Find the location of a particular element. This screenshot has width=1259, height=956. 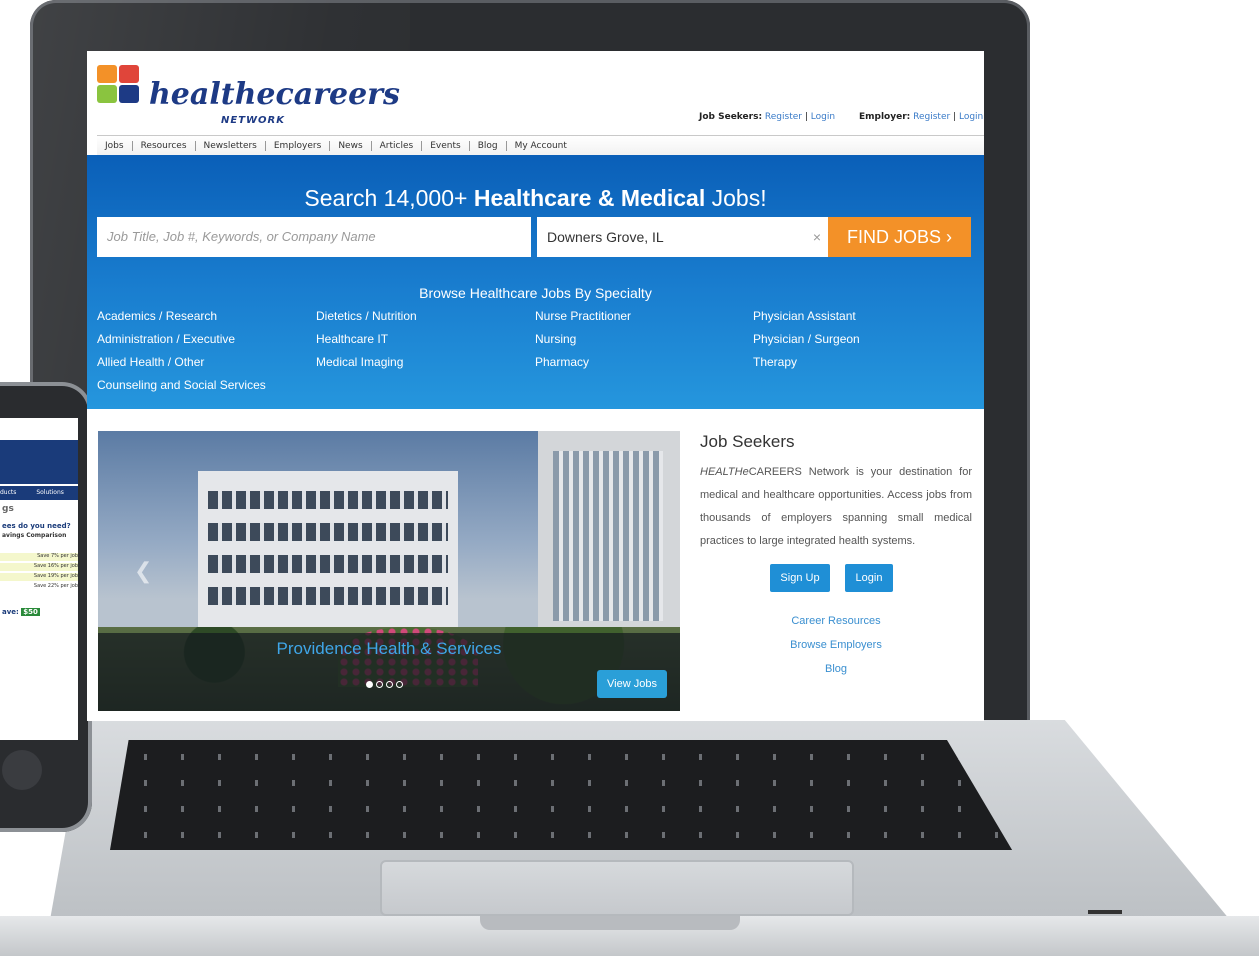

slider-dots is located at coordinates (384, 684).